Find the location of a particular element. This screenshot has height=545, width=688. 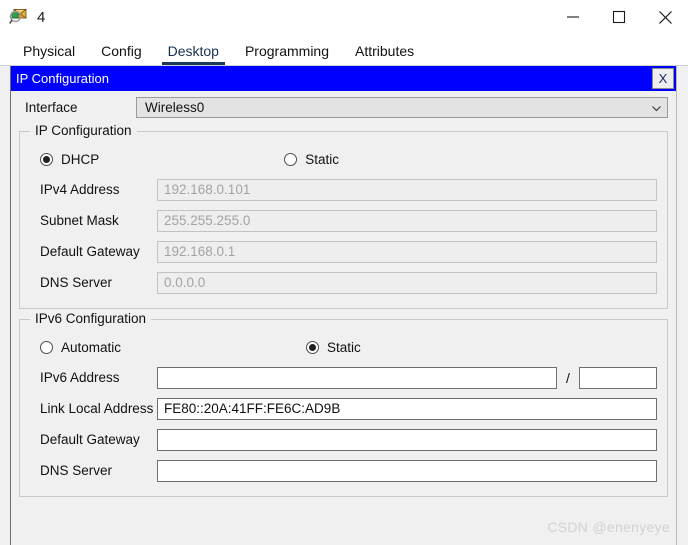

ipv6-static-radio is located at coordinates (313, 347).